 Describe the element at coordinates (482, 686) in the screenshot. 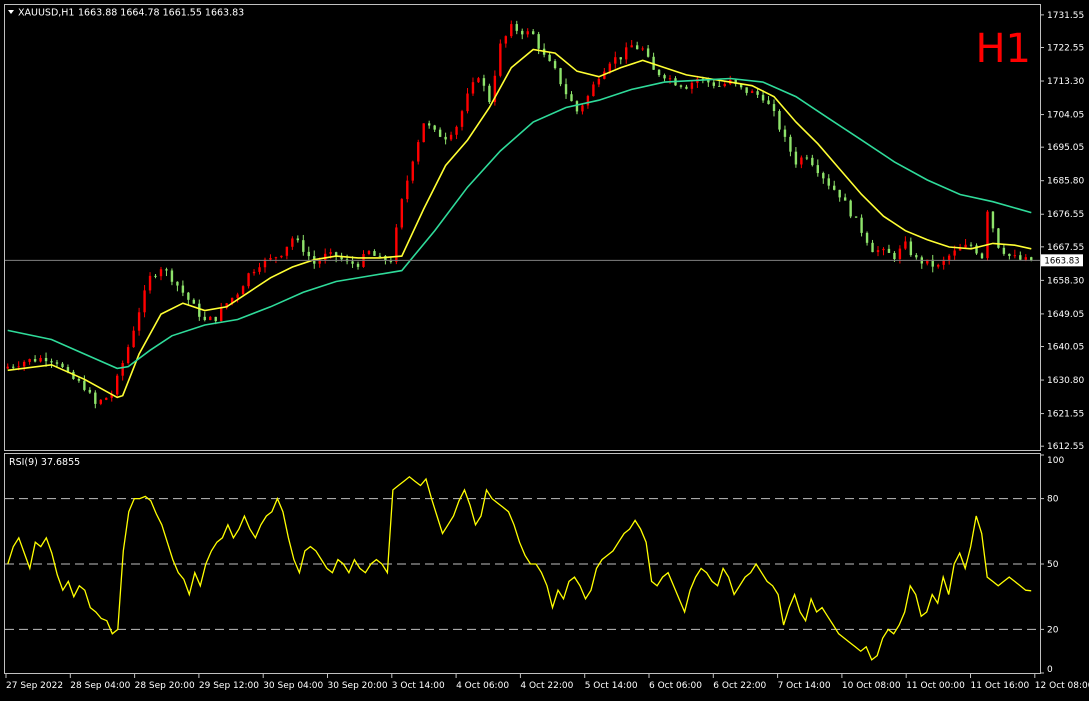

I see `time-tick-label: 4 Oct 06:00` at that location.